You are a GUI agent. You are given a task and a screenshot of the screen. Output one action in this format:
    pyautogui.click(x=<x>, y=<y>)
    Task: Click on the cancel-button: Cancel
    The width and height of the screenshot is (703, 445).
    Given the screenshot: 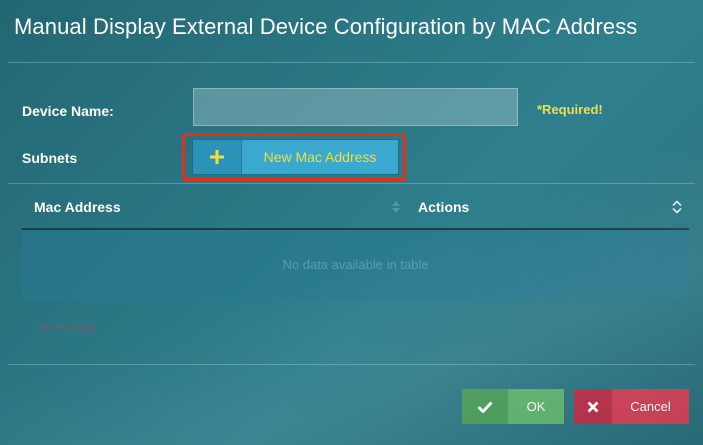 What is the action you would take?
    pyautogui.click(x=631, y=406)
    